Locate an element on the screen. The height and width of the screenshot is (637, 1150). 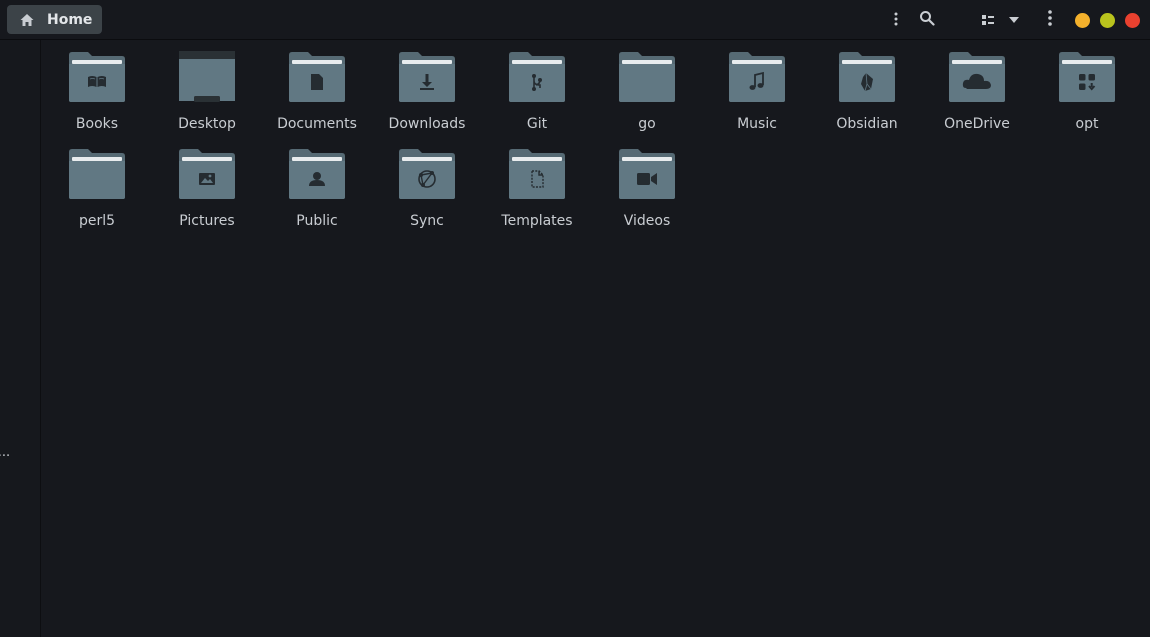
folder-item: Git is located at coordinates (537, 87).